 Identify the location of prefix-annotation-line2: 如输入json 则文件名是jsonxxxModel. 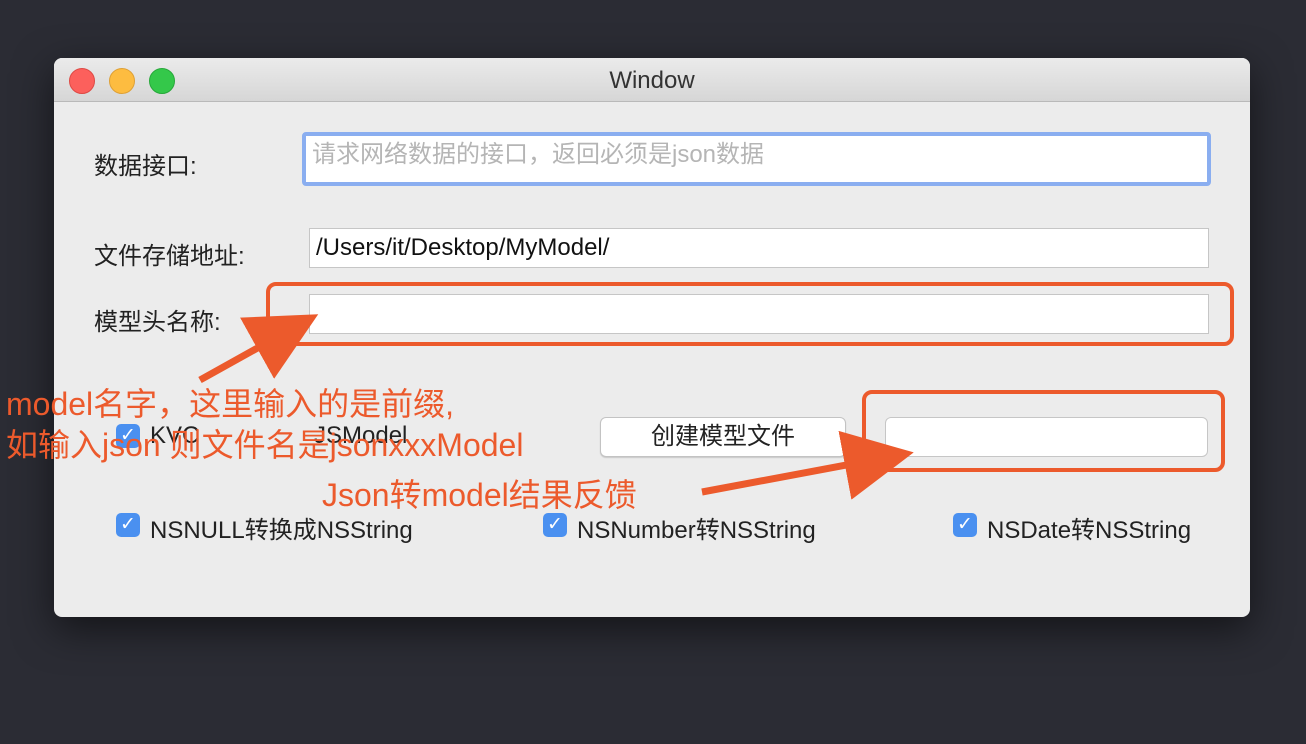
(265, 445).